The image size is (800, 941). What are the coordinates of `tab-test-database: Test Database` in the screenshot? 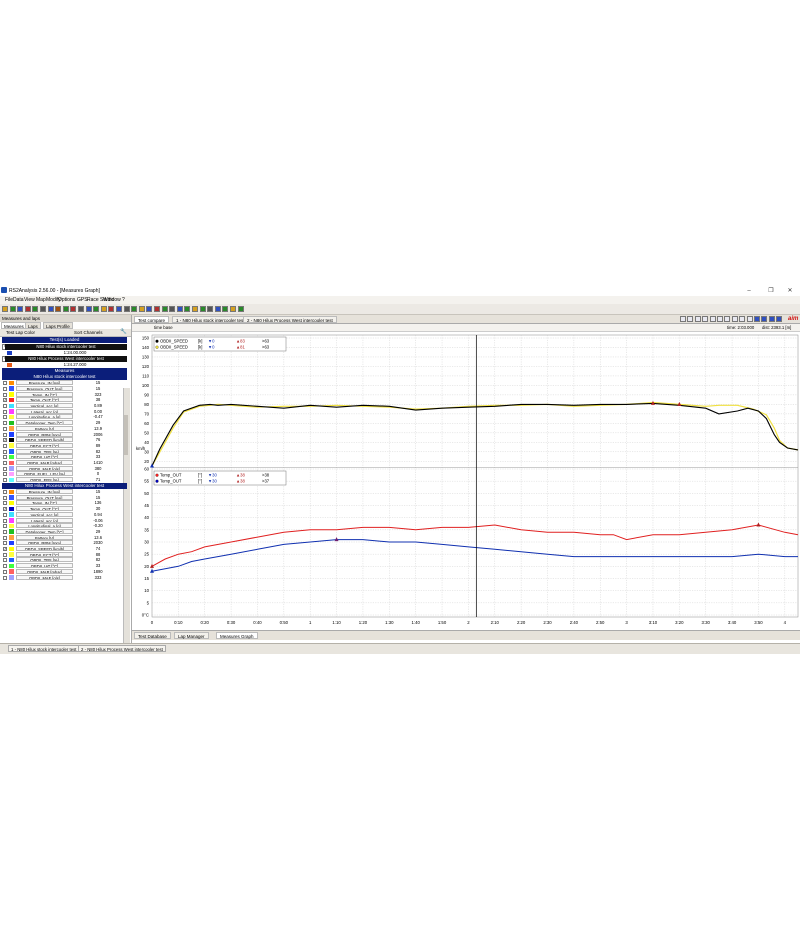 It's located at (152, 635).